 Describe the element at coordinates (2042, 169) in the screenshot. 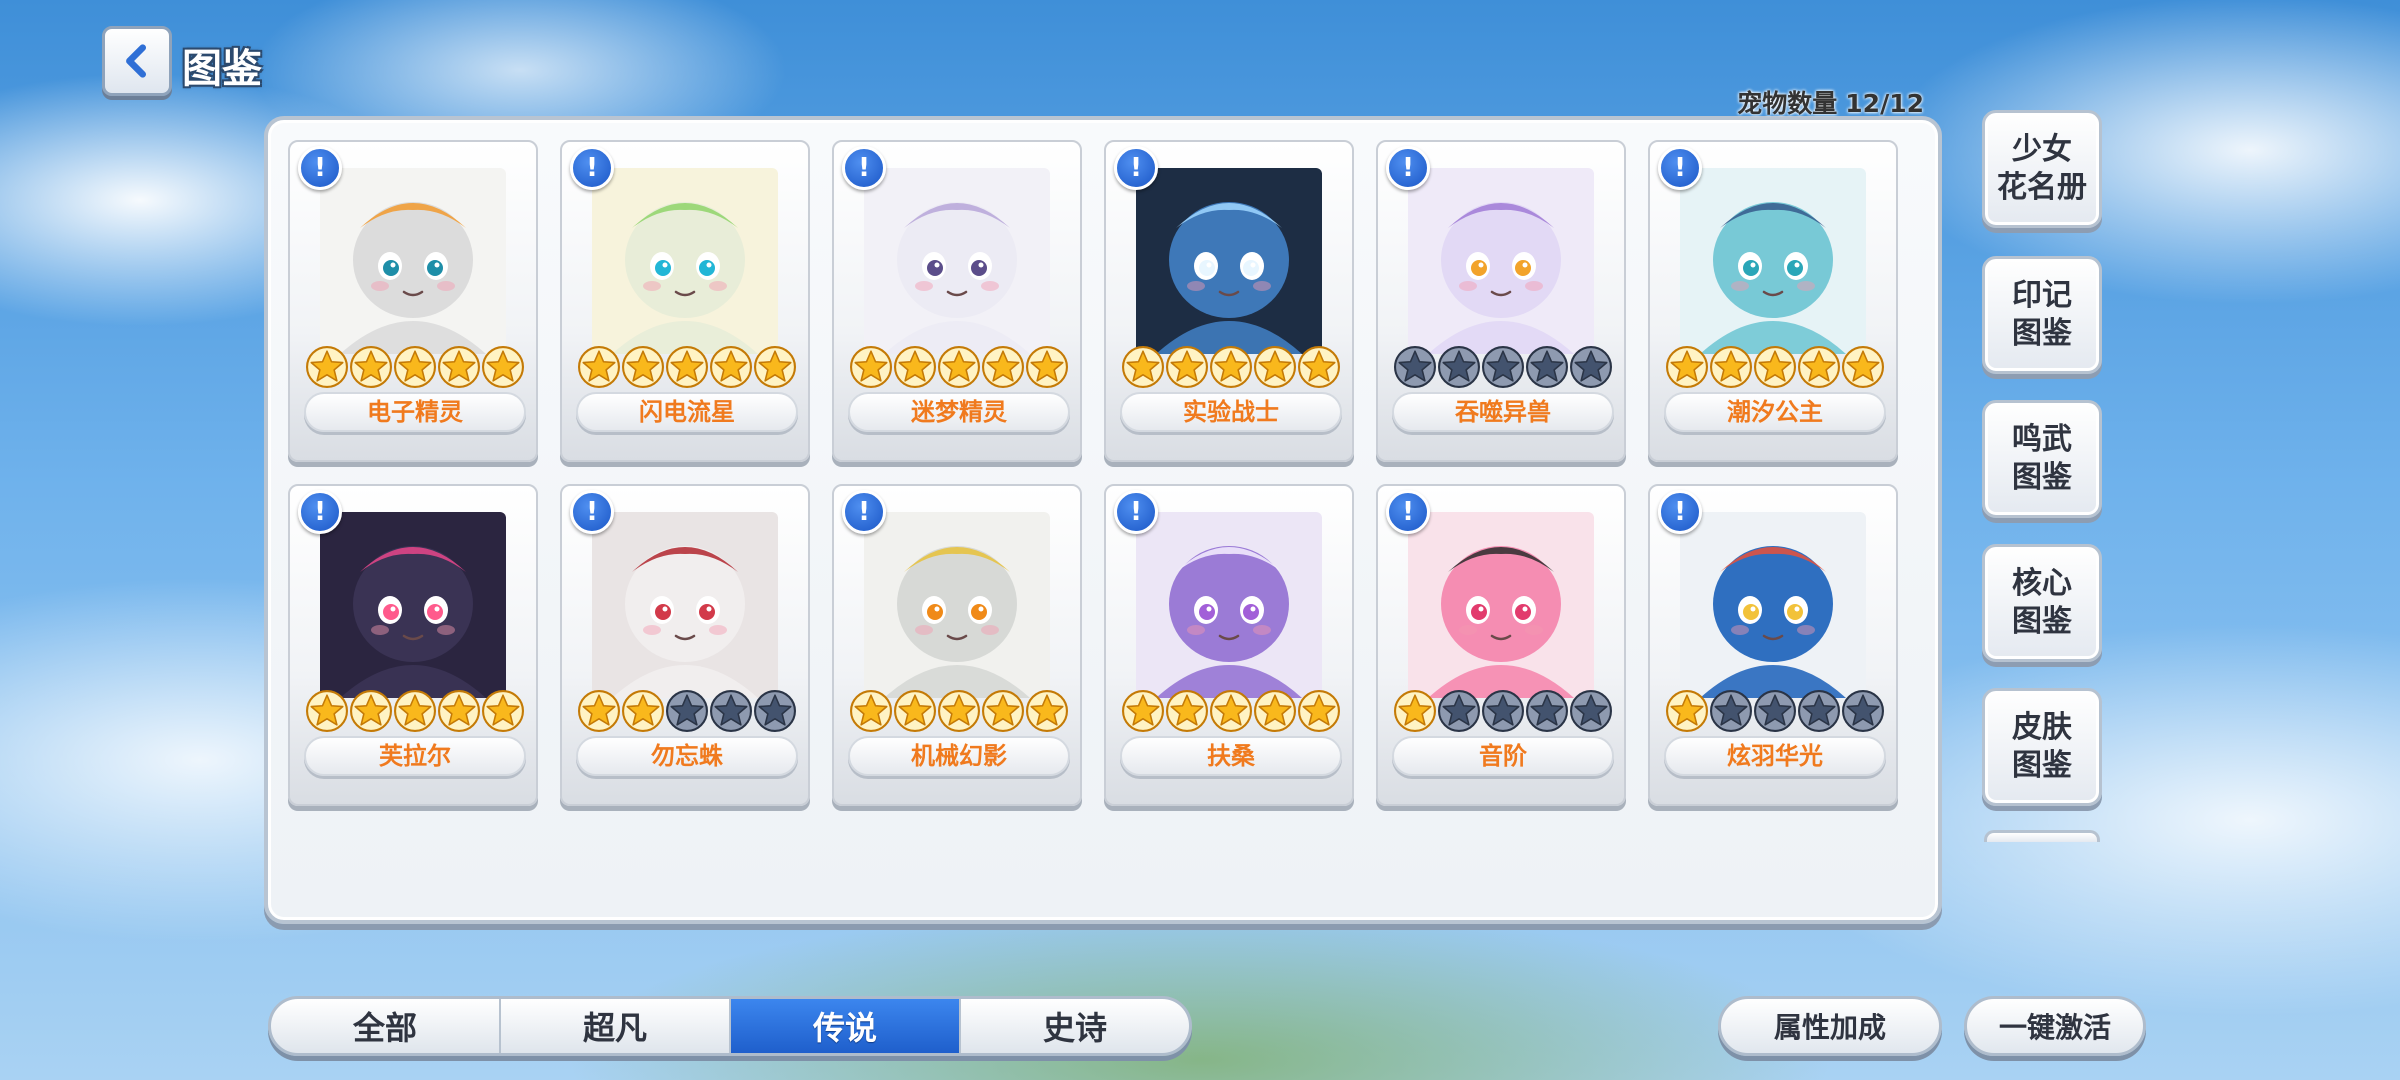

I see `side-roster-button: 少女 花名册` at that location.